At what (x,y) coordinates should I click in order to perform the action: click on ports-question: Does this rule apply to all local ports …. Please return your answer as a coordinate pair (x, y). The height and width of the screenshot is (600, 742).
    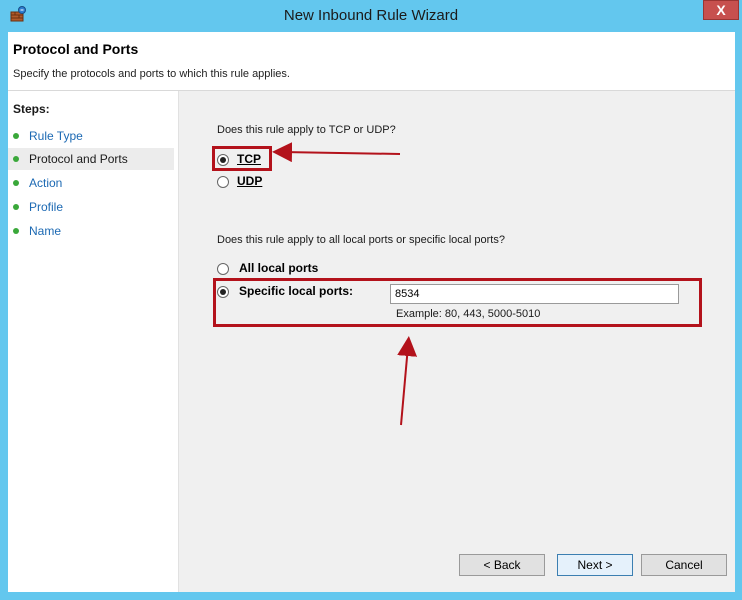
    Looking at the image, I should click on (361, 240).